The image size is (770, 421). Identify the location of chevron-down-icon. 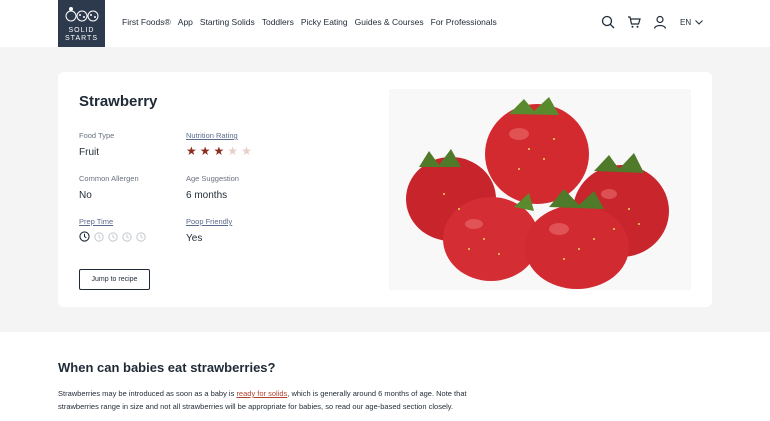
(699, 22).